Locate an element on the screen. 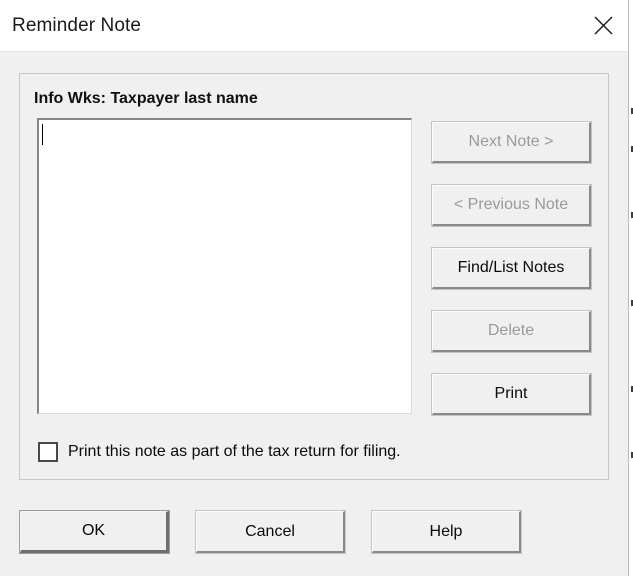 Image resolution: width=633 pixels, height=576 pixels. help-button-label: Help is located at coordinates (446, 531).